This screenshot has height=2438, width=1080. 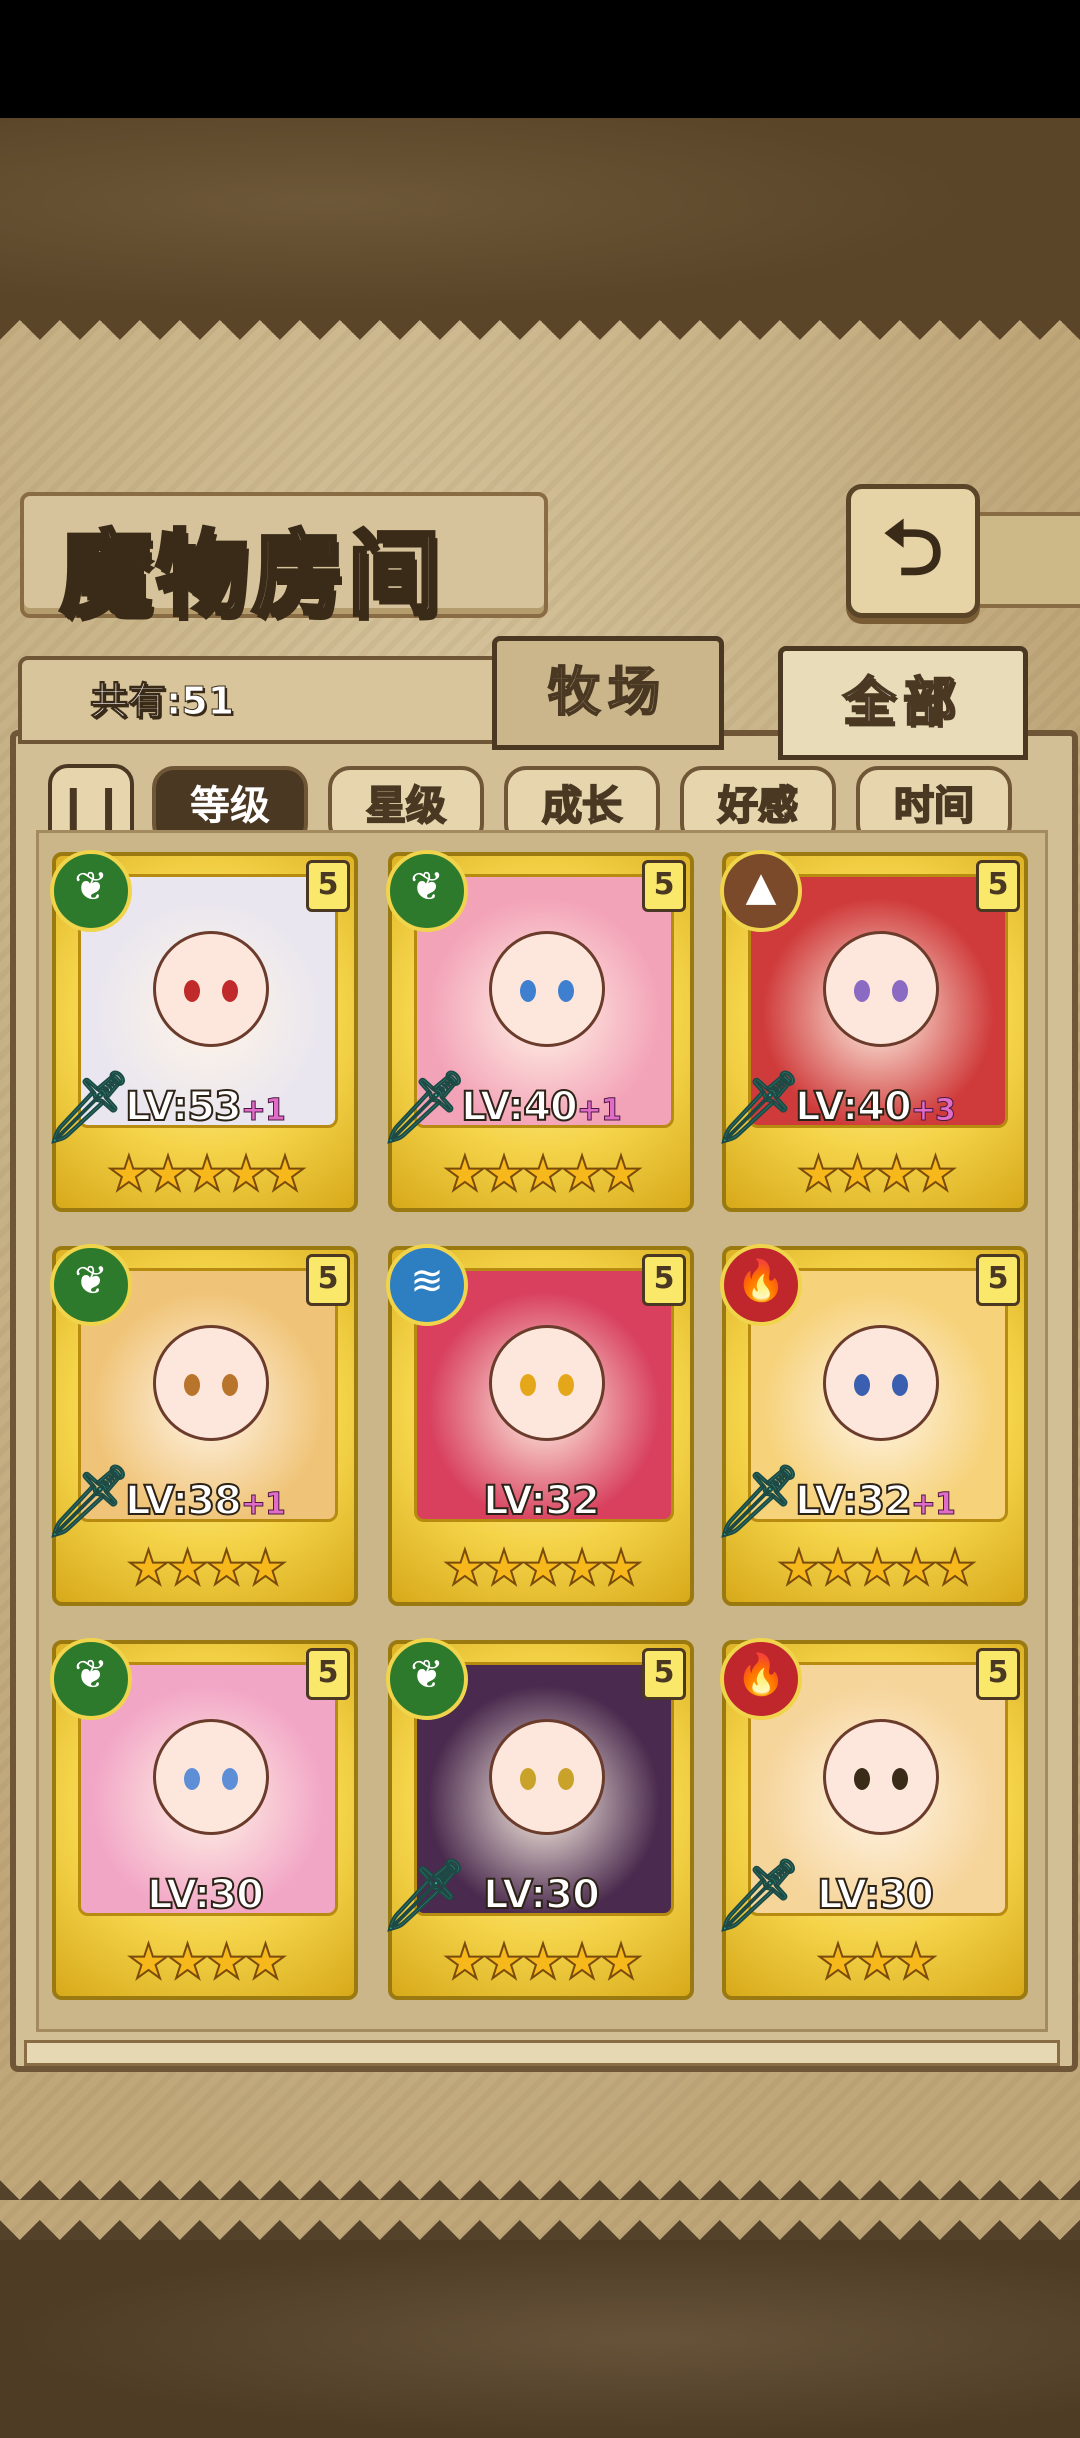 What do you see at coordinates (540, 340) in the screenshot?
I see `panel-edge-top` at bounding box center [540, 340].